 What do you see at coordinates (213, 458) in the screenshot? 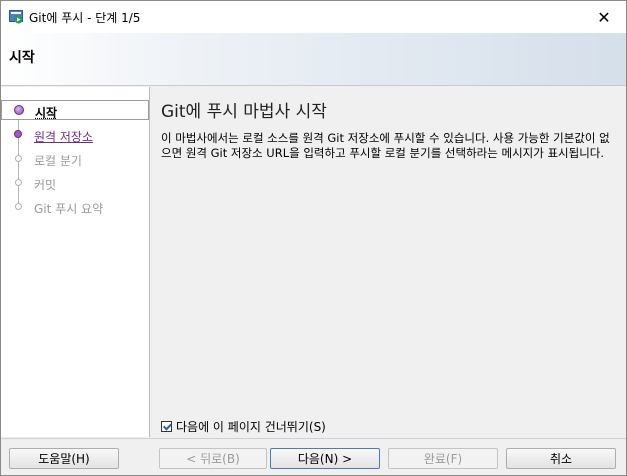
I see `back-button: < 뒤로(B)` at bounding box center [213, 458].